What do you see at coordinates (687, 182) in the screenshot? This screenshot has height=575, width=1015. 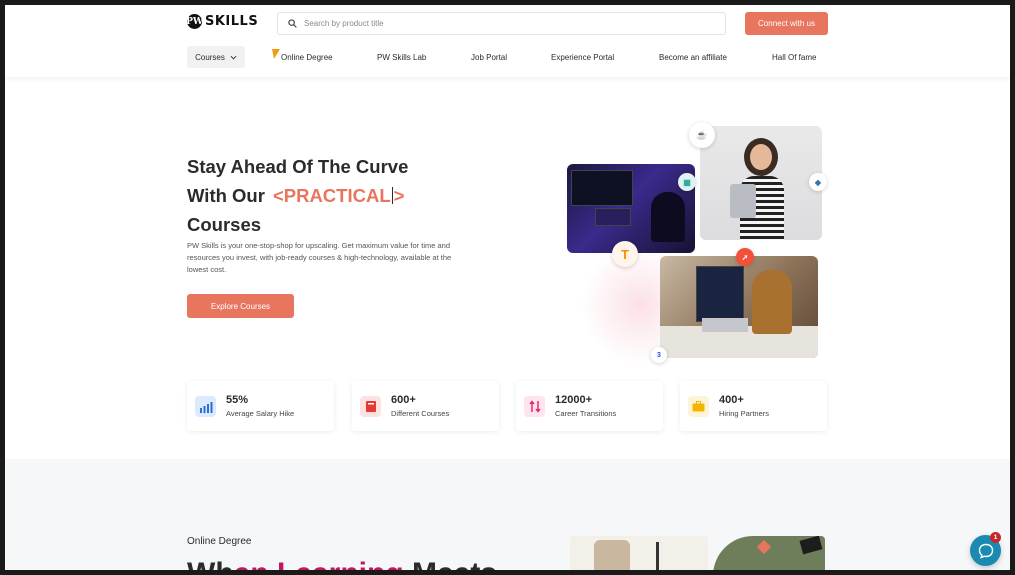 I see `database-icon: ▦` at bounding box center [687, 182].